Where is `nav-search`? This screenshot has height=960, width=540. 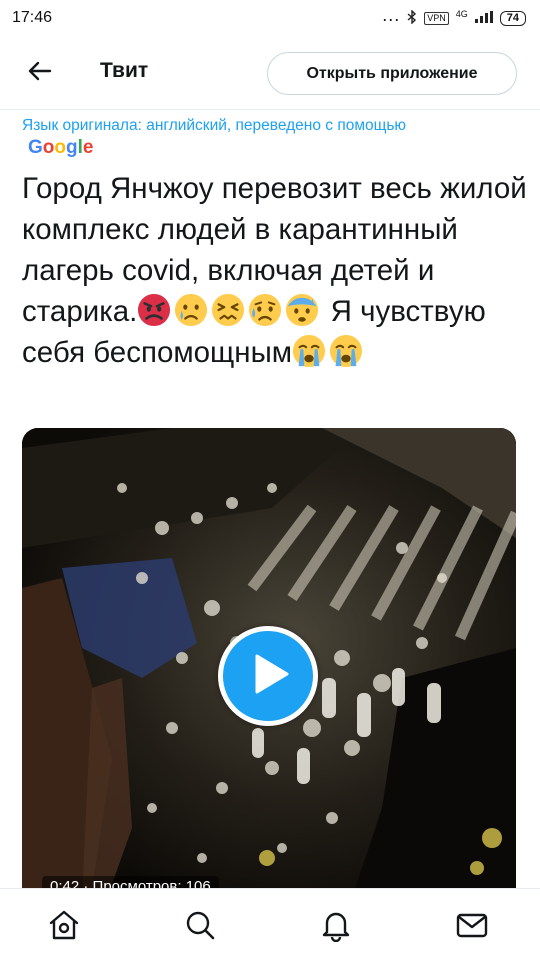
nav-search is located at coordinates (200, 927).